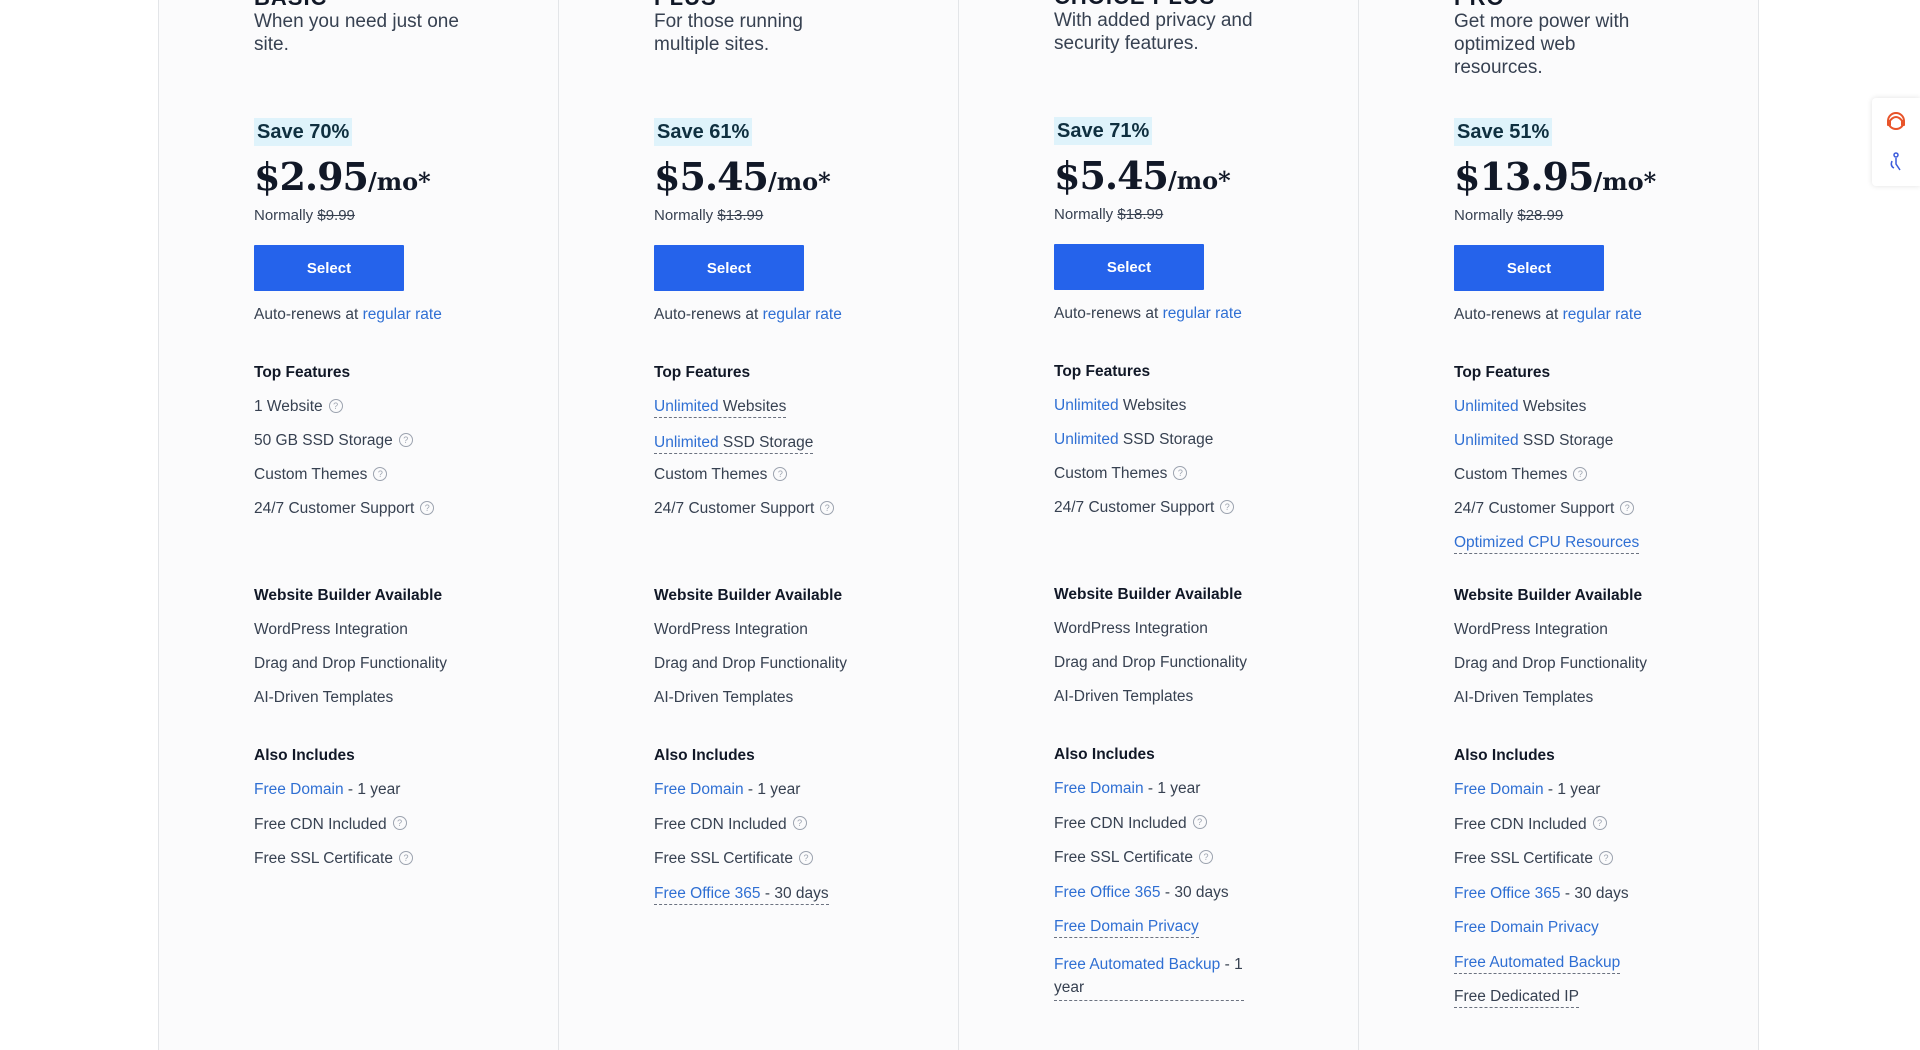  Describe the element at coordinates (708, 215) in the screenshot. I see `normal-price: Normally $13.99` at that location.